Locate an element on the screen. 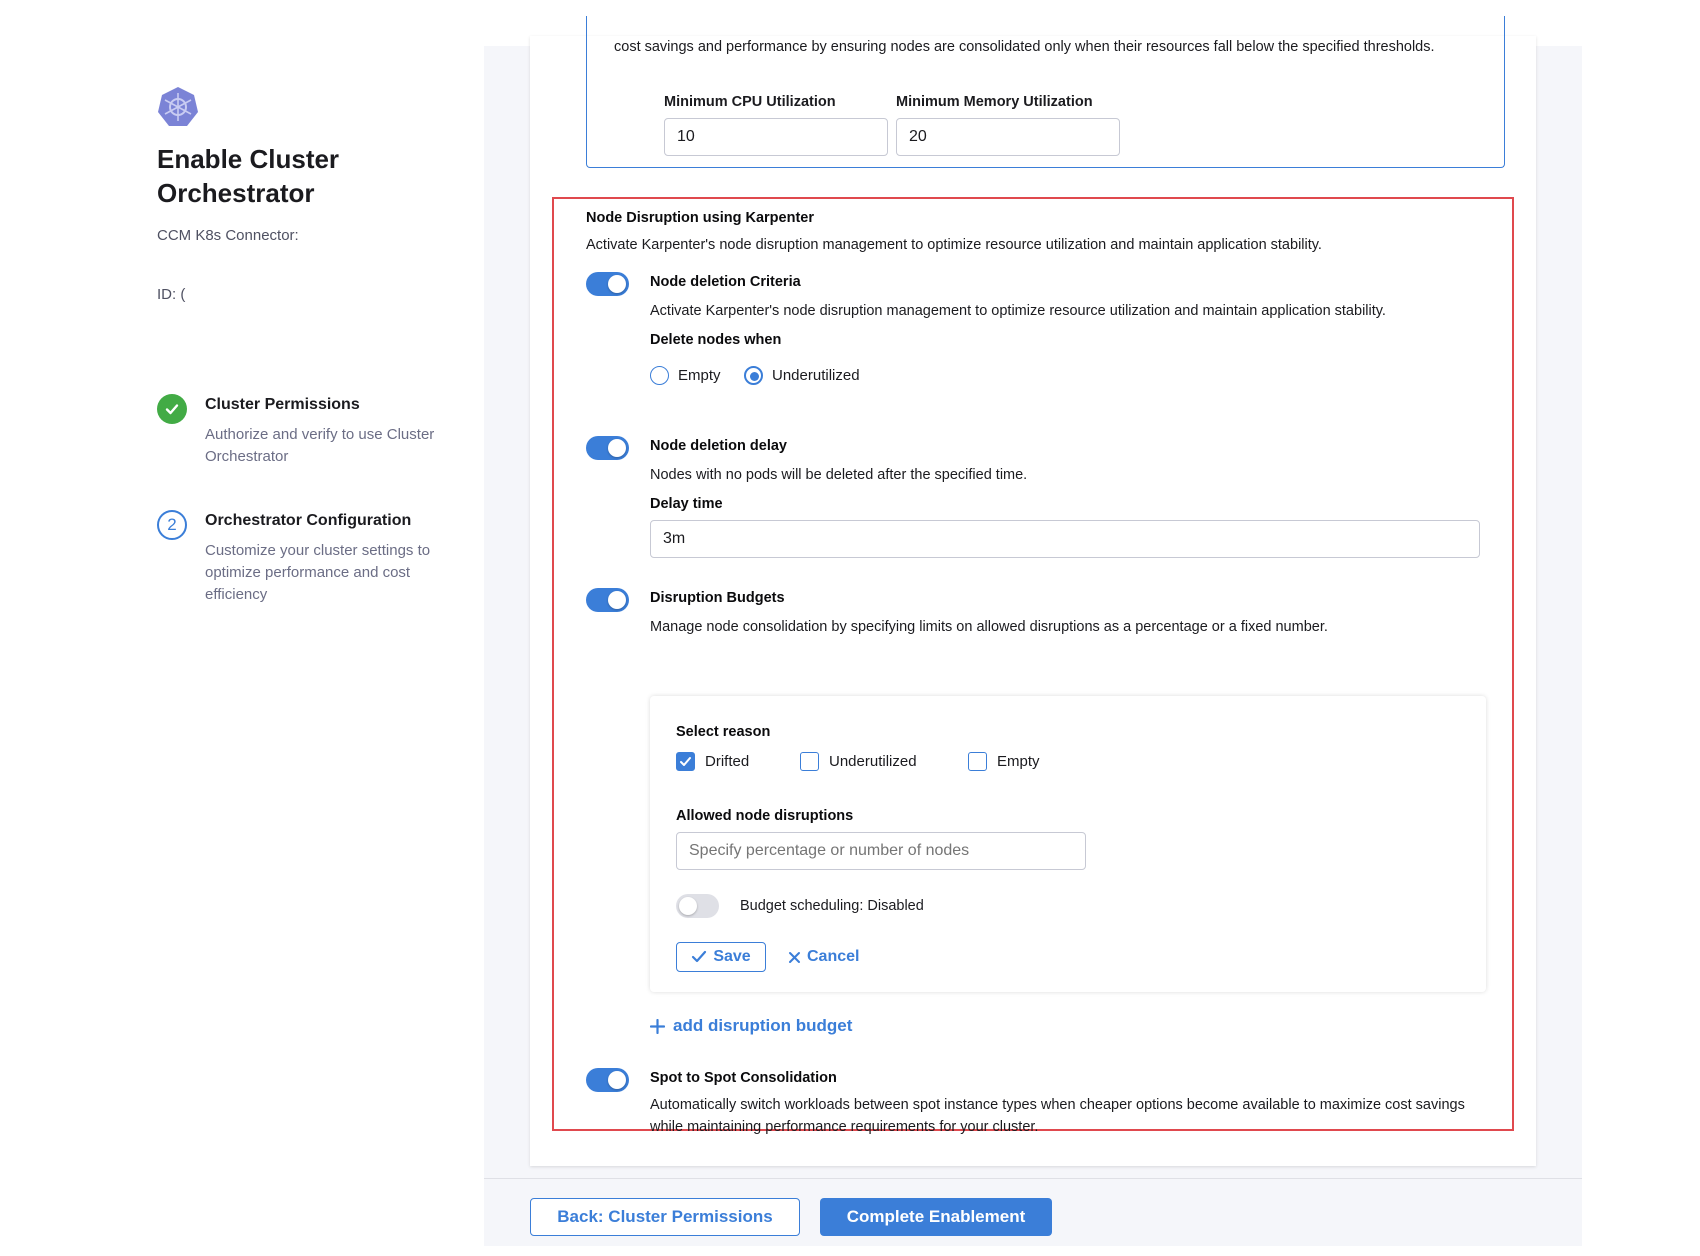 The height and width of the screenshot is (1256, 1700). radio-label: Underutilized is located at coordinates (816, 375).